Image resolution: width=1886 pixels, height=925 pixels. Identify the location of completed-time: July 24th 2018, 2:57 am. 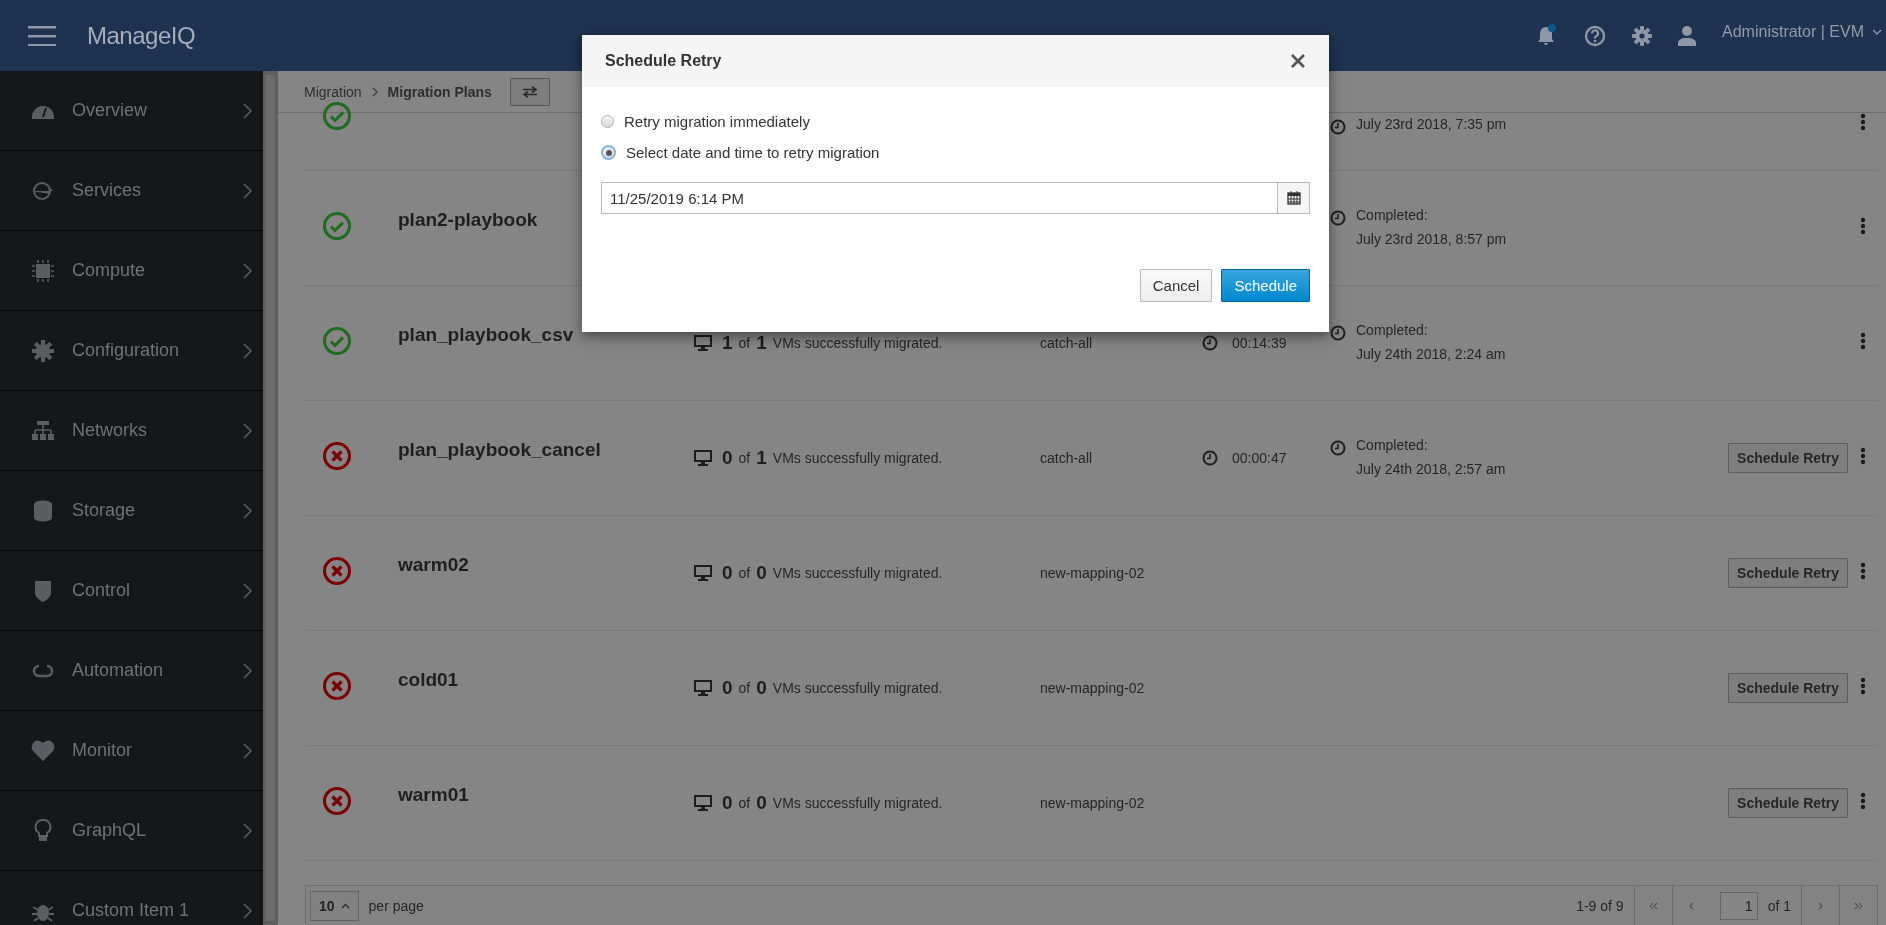
(1431, 468).